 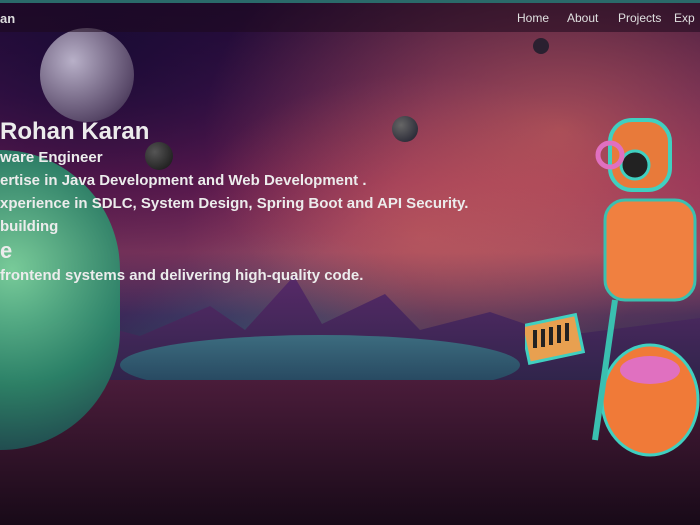 I want to click on hero-name: Rohan Karan, so click(x=75, y=131).